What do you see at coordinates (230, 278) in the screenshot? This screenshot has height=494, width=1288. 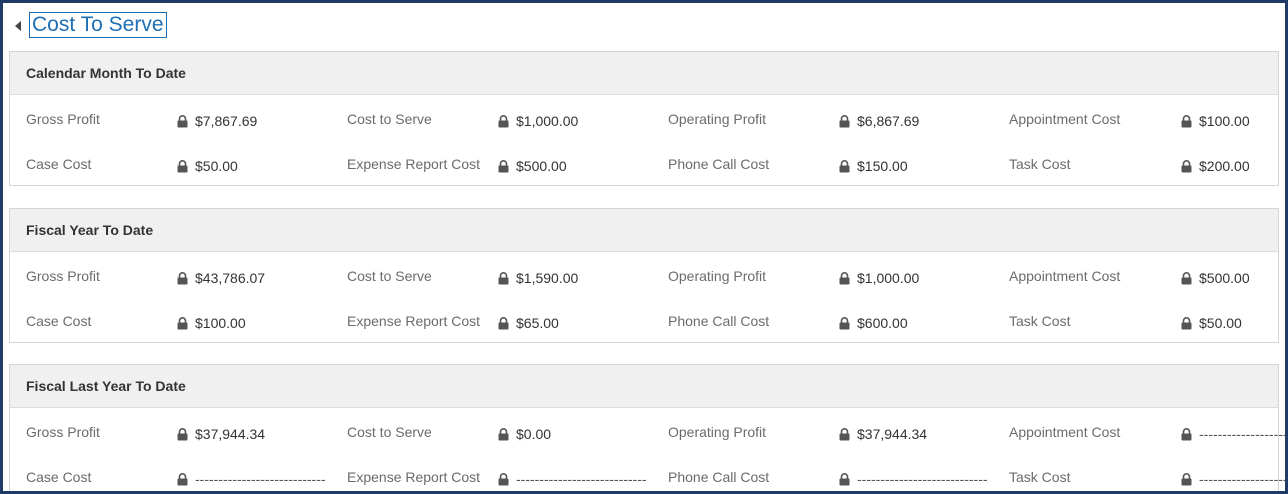 I see `field-value-text: $43,786.07` at bounding box center [230, 278].